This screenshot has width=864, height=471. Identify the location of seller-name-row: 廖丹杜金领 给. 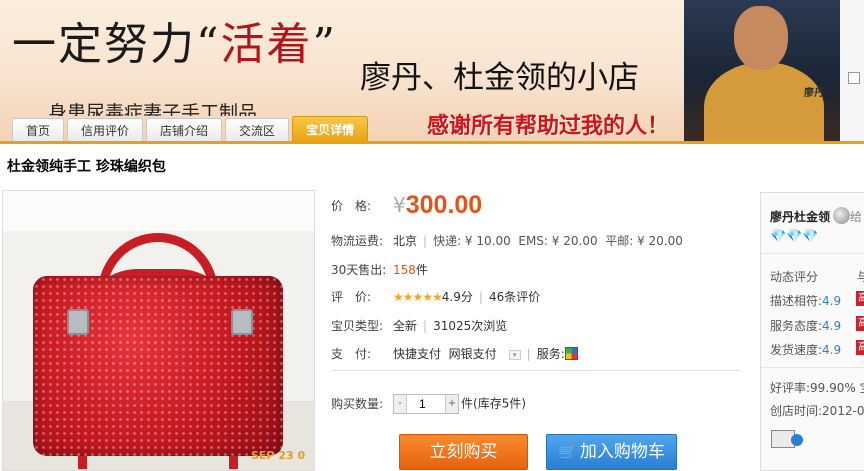
(816, 216).